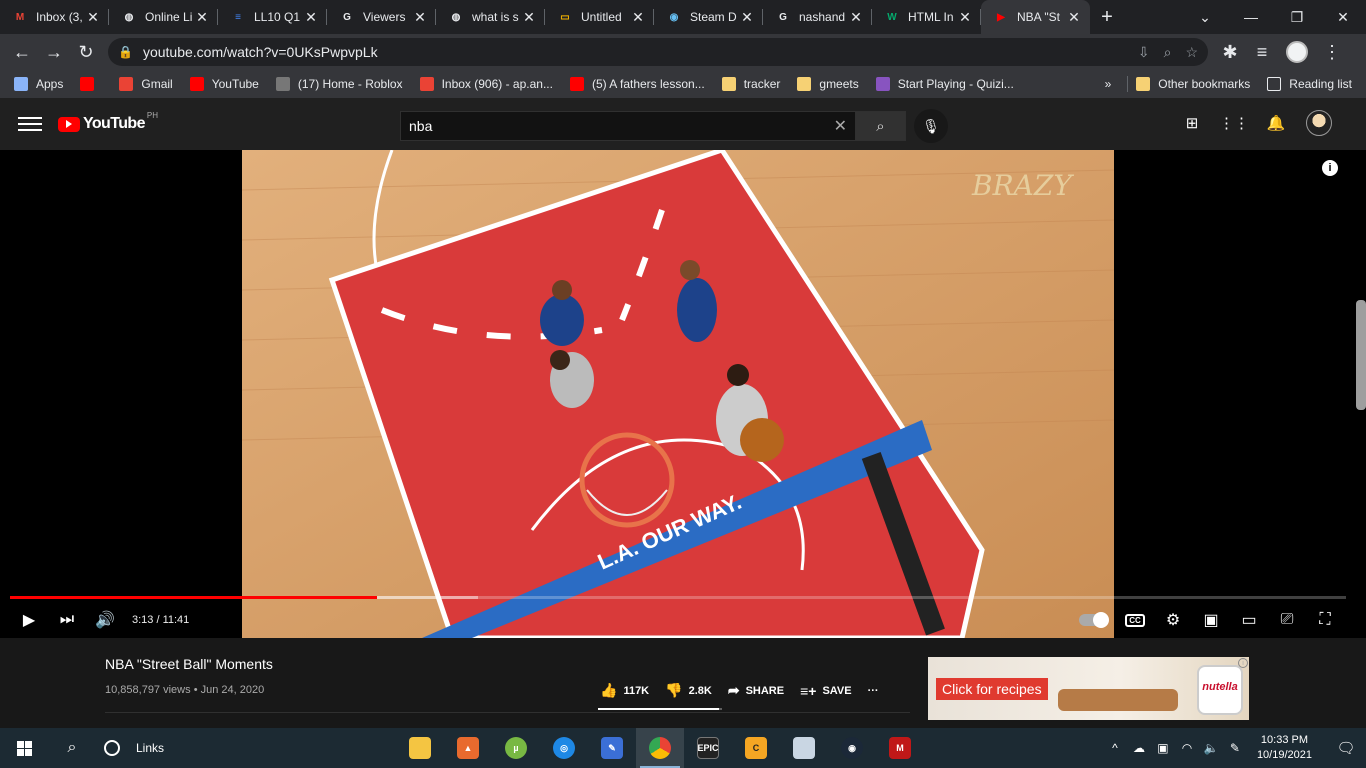  What do you see at coordinates (1309, 84) in the screenshot?
I see `reading-list: Reading list` at bounding box center [1309, 84].